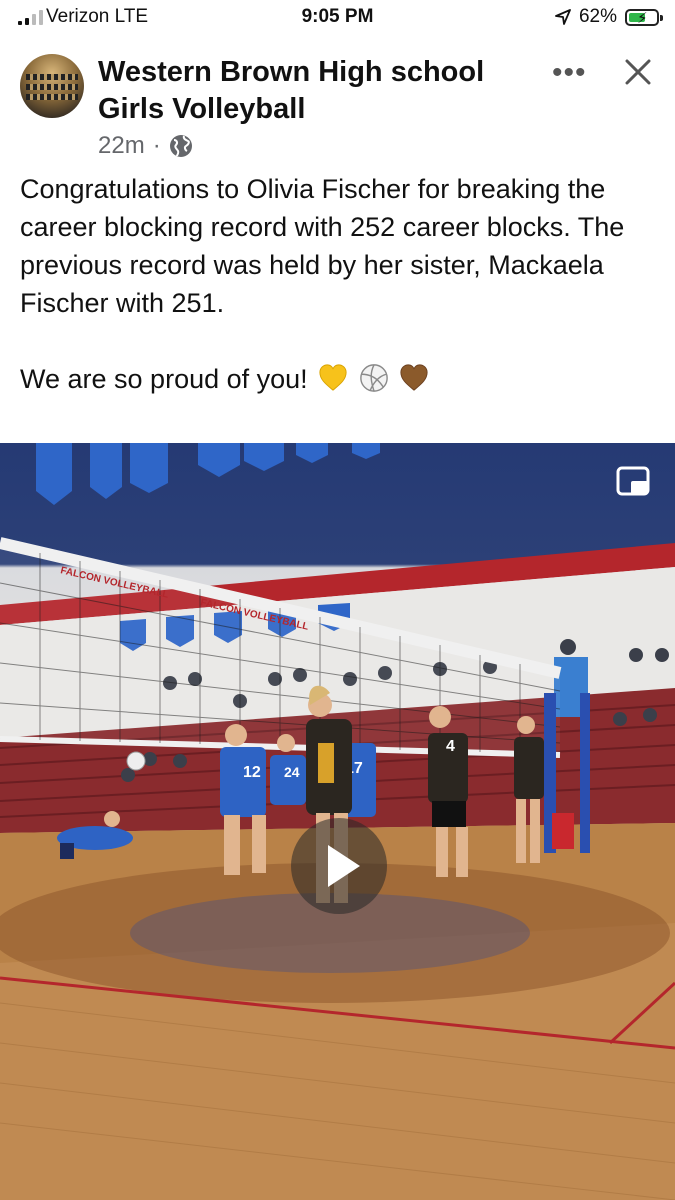 Image resolution: width=675 pixels, height=1200 pixels. I want to click on status-right: 62% ⚡, so click(609, 17).